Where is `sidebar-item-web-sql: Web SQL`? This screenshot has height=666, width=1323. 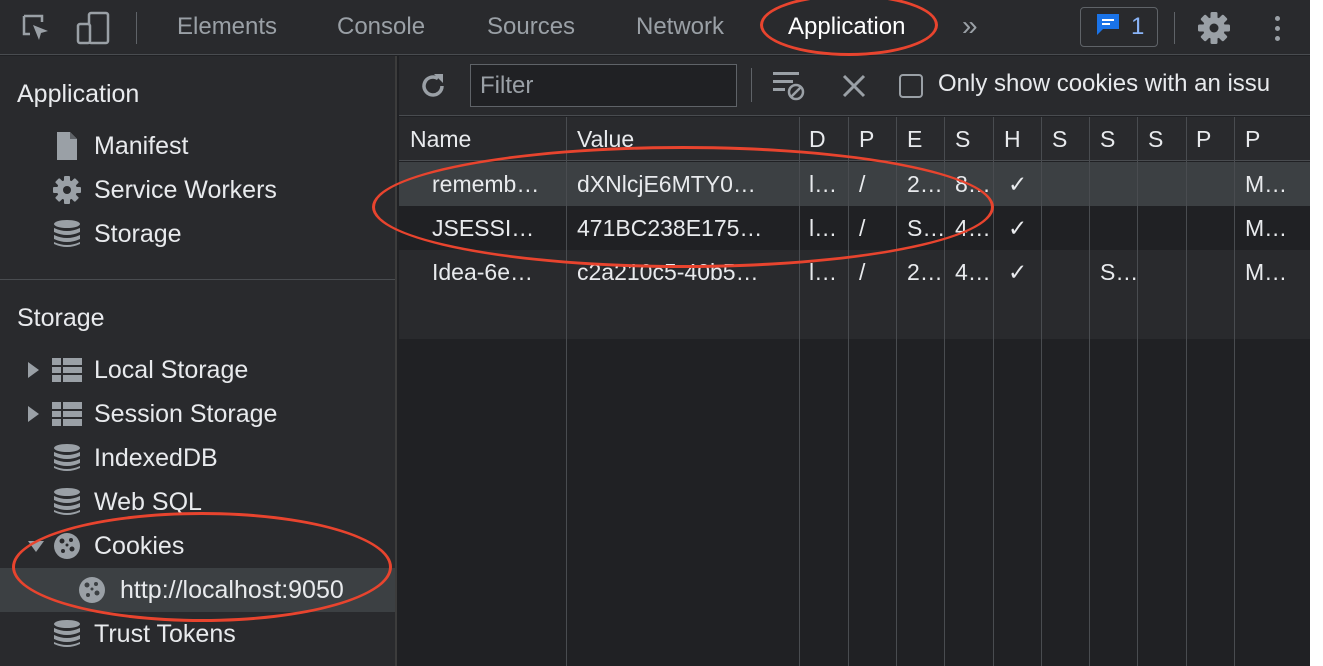 sidebar-item-web-sql: Web SQL is located at coordinates (197, 502).